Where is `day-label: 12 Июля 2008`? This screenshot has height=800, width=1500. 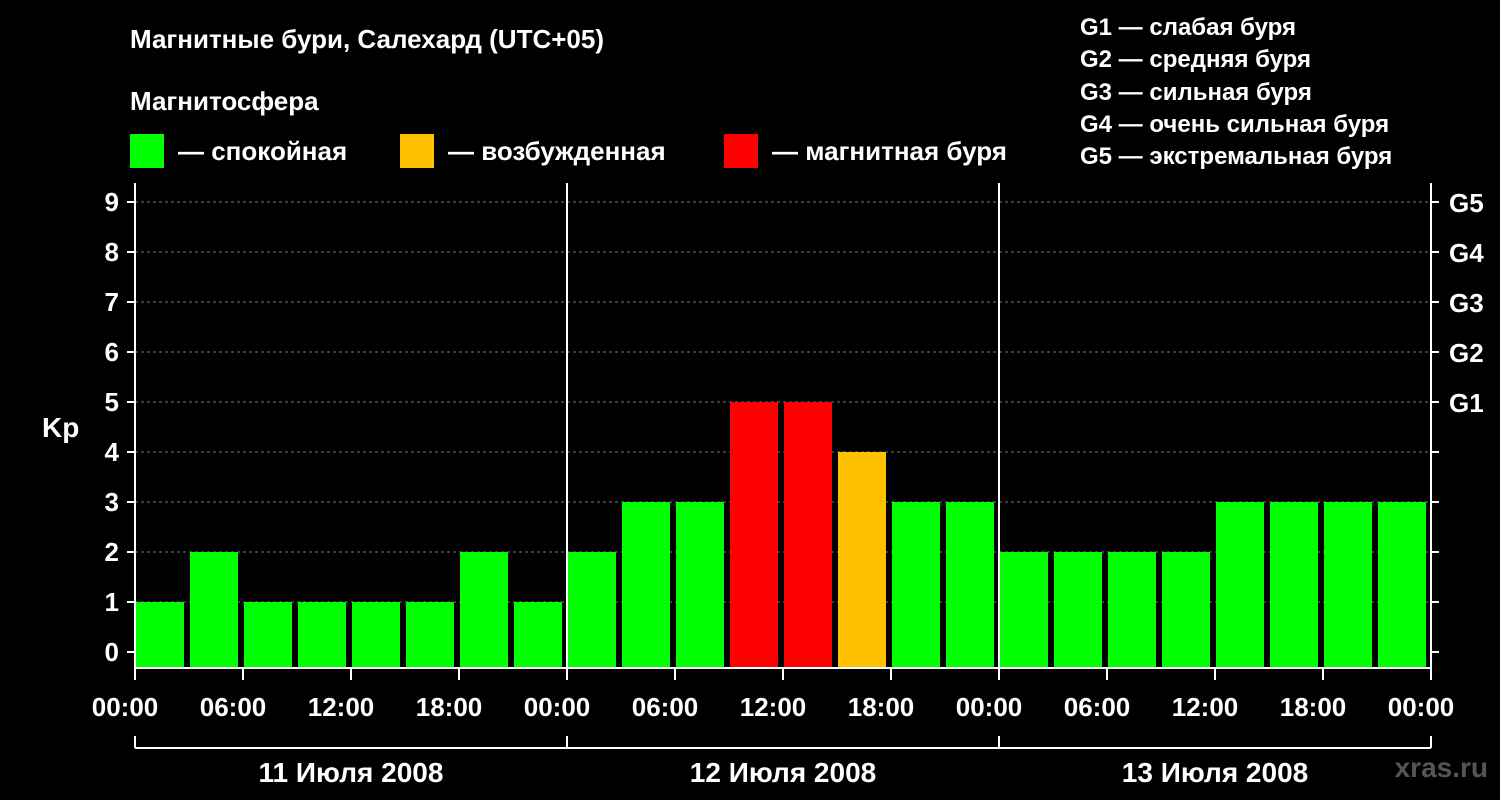 day-label: 12 Июля 2008 is located at coordinates (783, 772).